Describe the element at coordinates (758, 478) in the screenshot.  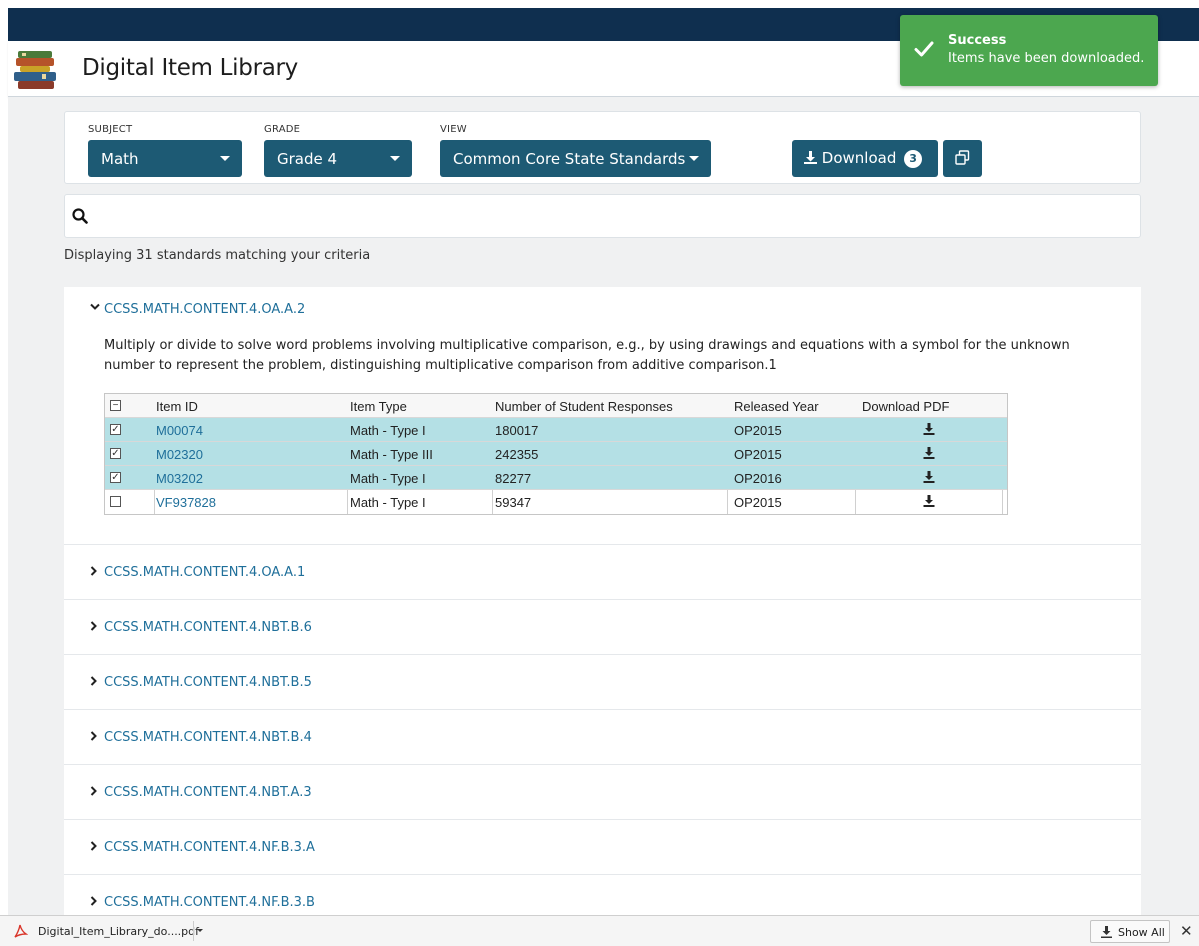
I see `released-year: OP2016` at that location.